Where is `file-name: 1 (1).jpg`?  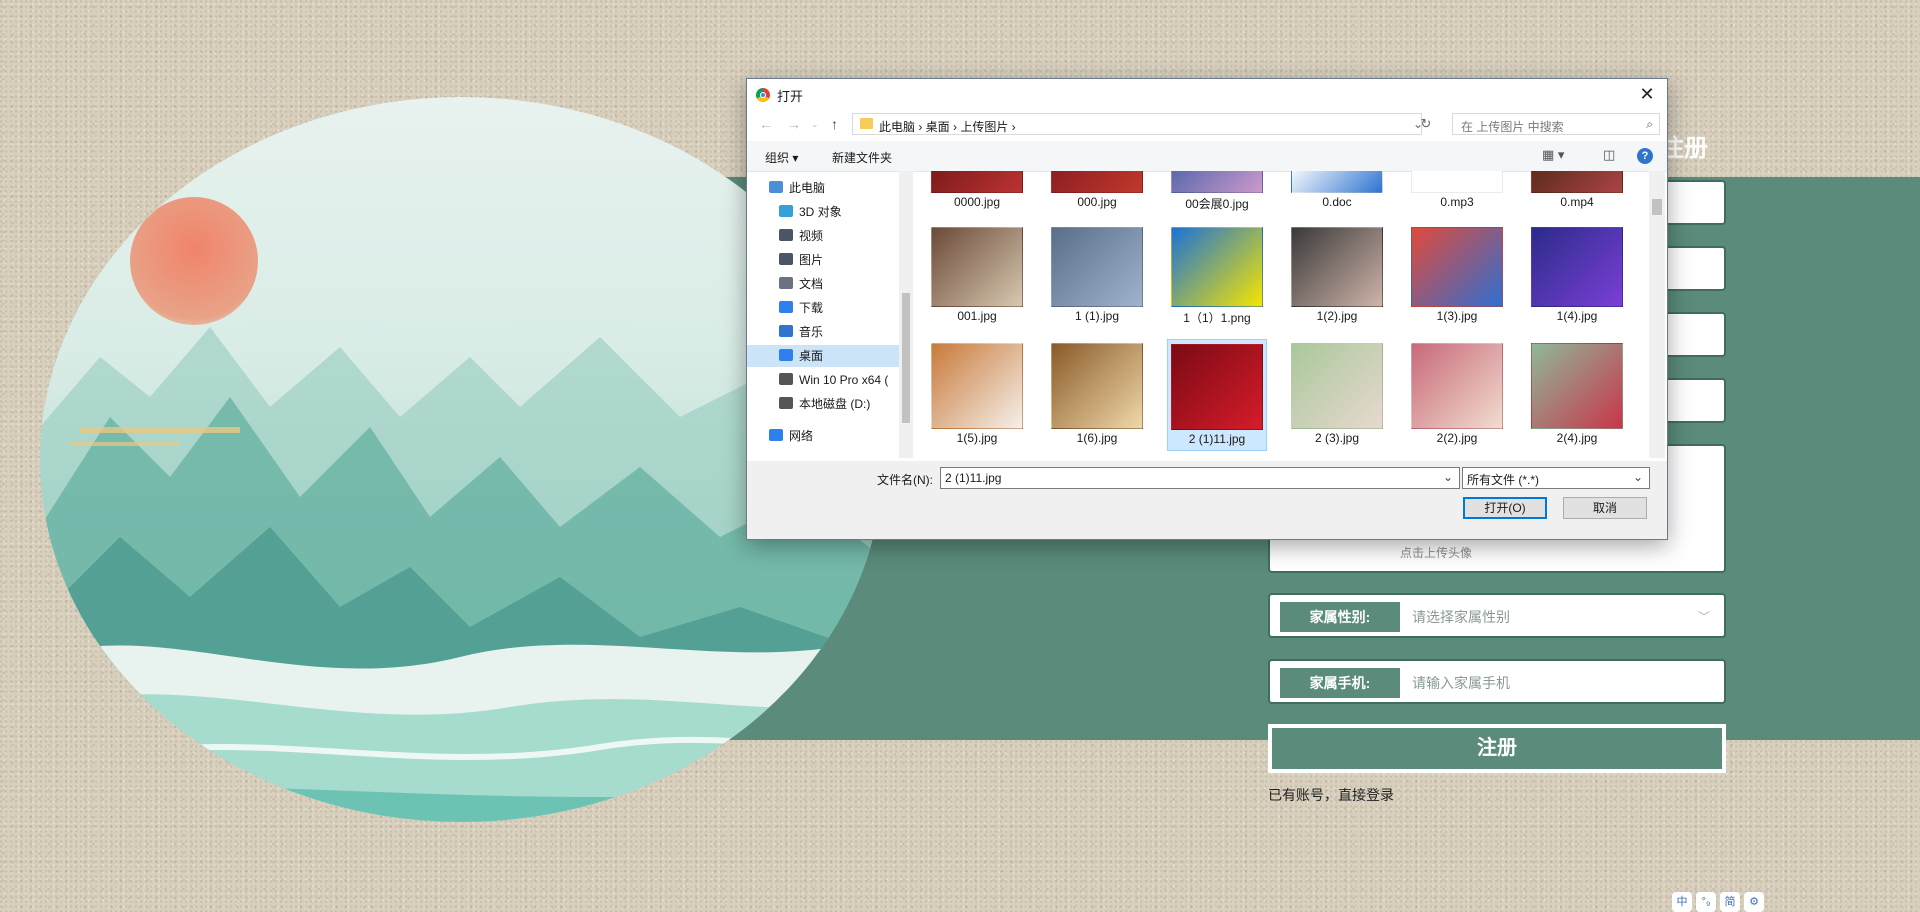
file-name: 1 (1).jpg is located at coordinates (1097, 316).